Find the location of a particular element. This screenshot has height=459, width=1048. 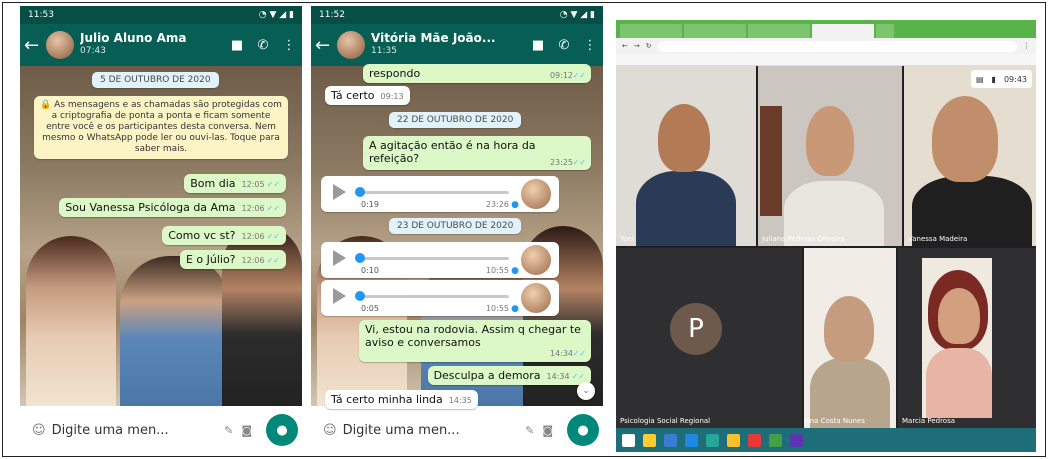

forward-icon: → is located at coordinates (637, 46).